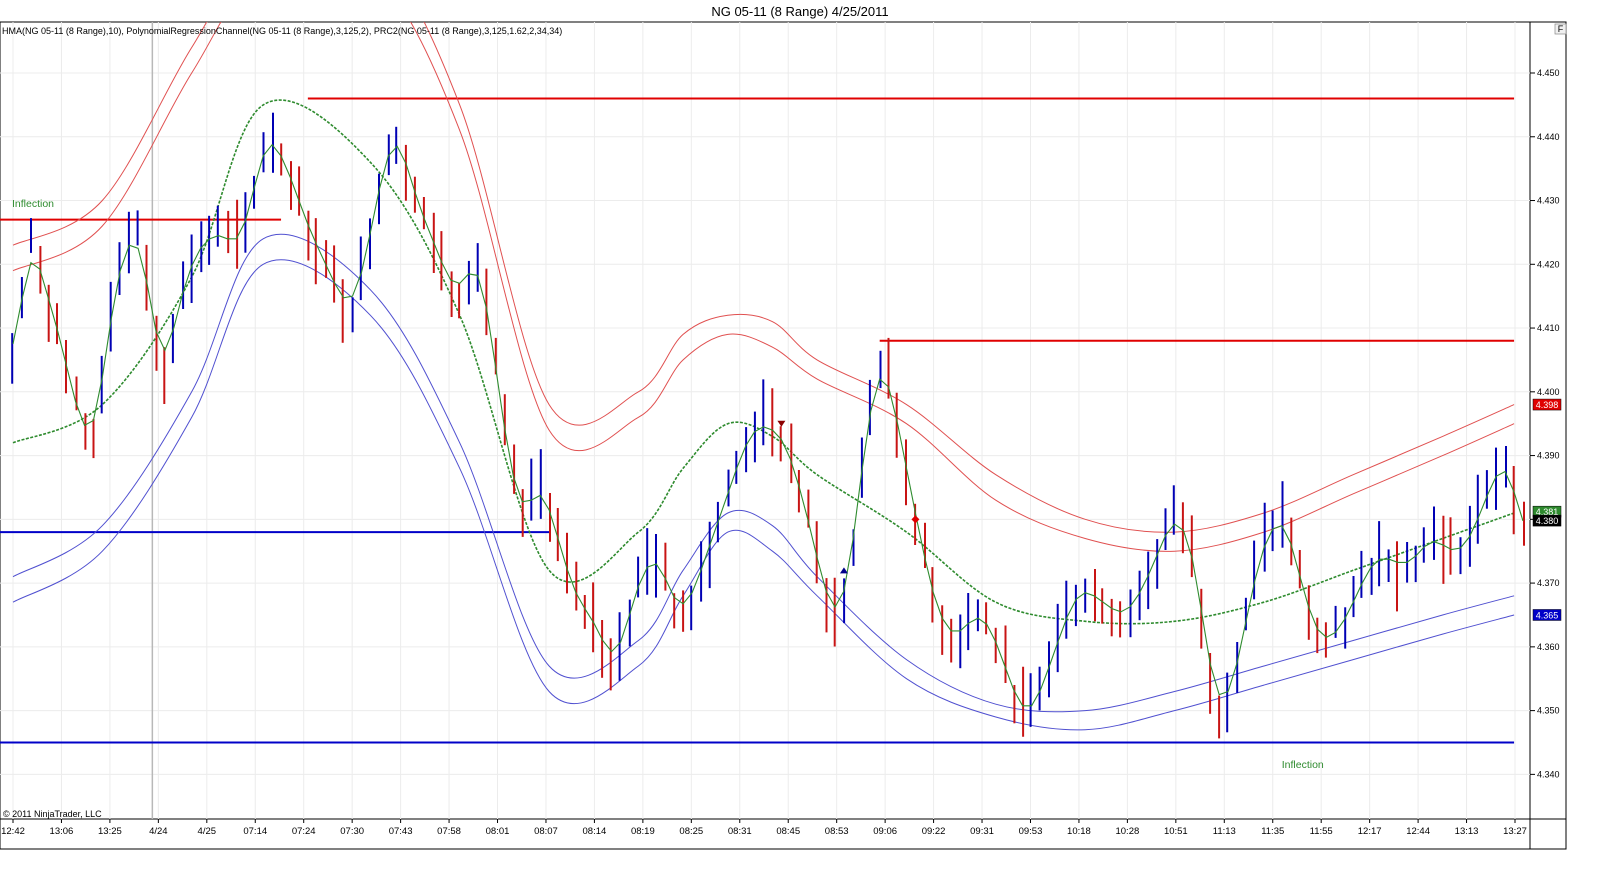 The image size is (1600, 876). What do you see at coordinates (1515, 831) in the screenshot?
I see `x-tick-label: 13:27` at bounding box center [1515, 831].